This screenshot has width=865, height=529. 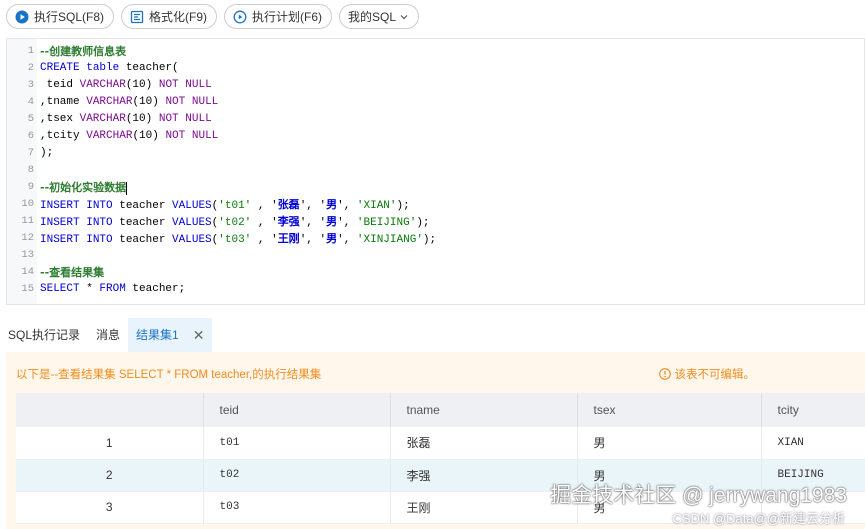 I want to click on table-header-row: teid tname tsex tcity, so click(x=440, y=410).